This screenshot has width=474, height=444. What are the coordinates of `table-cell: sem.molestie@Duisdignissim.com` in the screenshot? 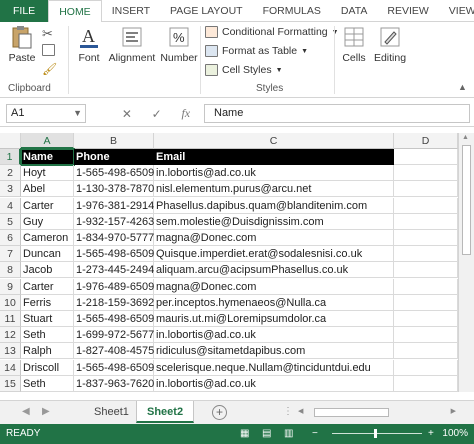 It's located at (274, 221).